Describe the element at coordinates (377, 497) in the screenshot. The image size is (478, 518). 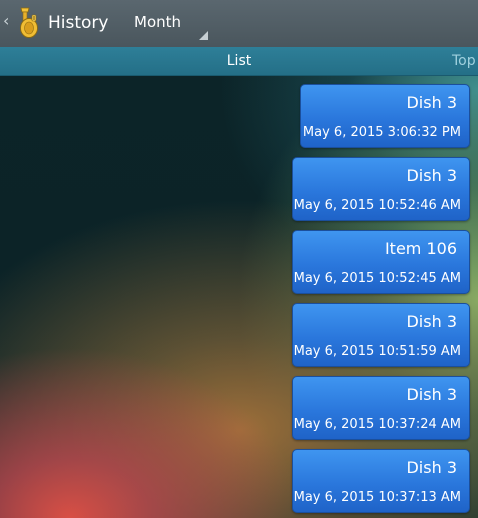
I see `history-item-timestamp: May 6, 2015 10:37:13 AM` at that location.